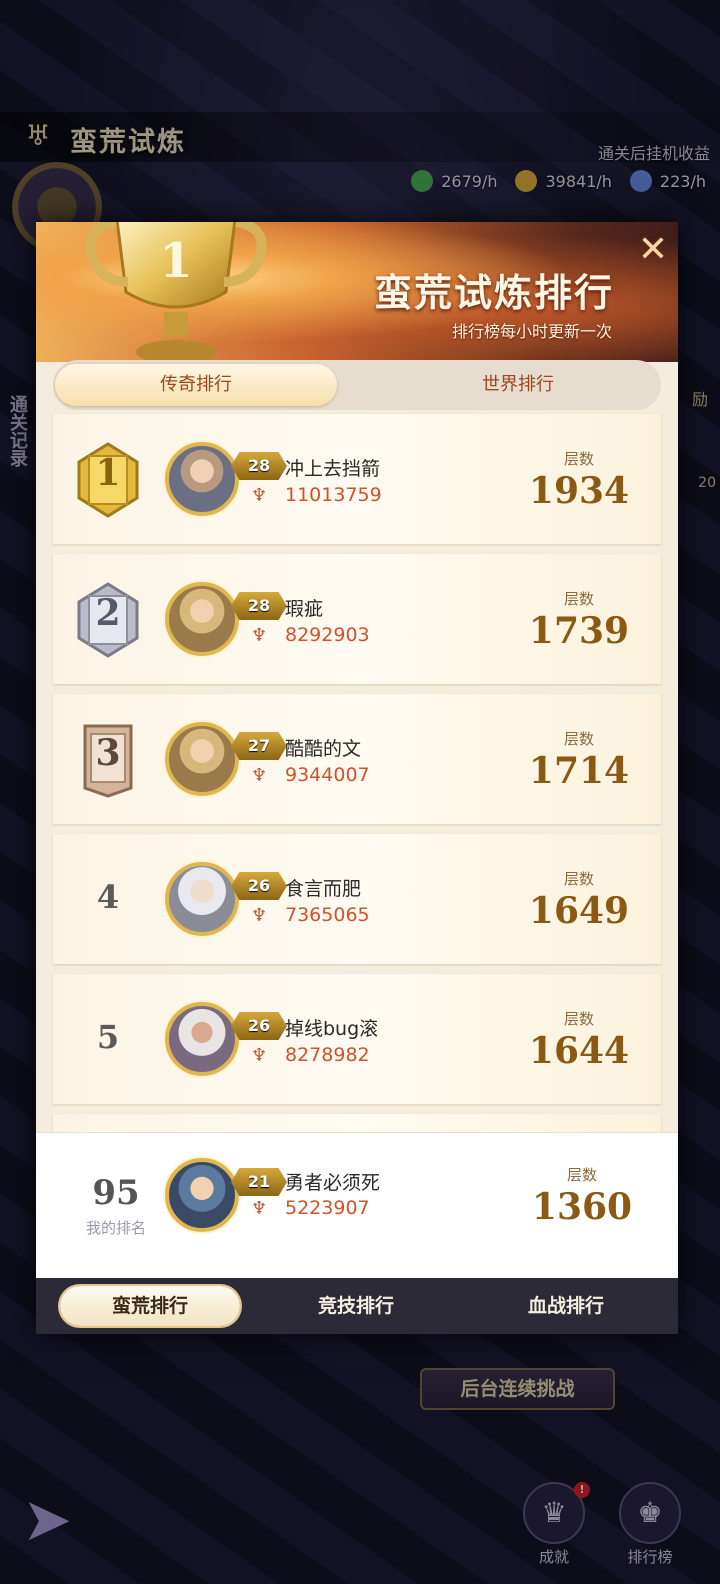 The height and width of the screenshot is (1584, 720). What do you see at coordinates (566, 1306) in the screenshot?
I see `tab-bloodbattle-ranking: 血战排行` at bounding box center [566, 1306].